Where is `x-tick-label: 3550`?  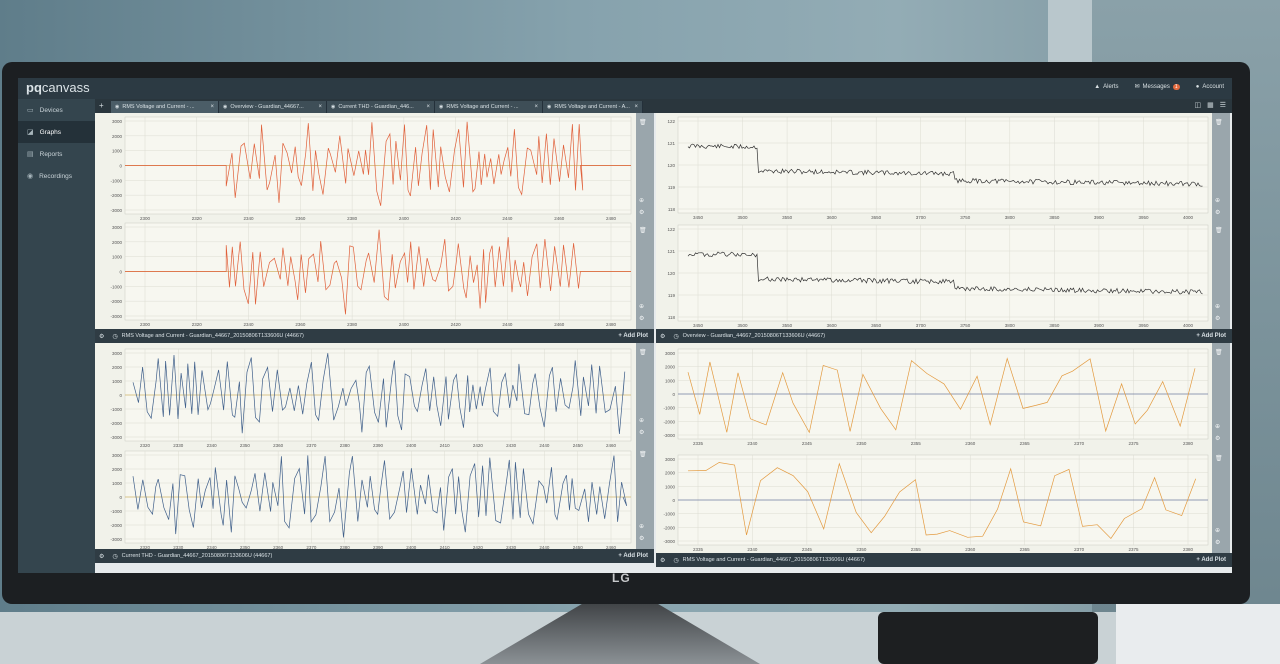 x-tick-label: 3550 is located at coordinates (787, 217).